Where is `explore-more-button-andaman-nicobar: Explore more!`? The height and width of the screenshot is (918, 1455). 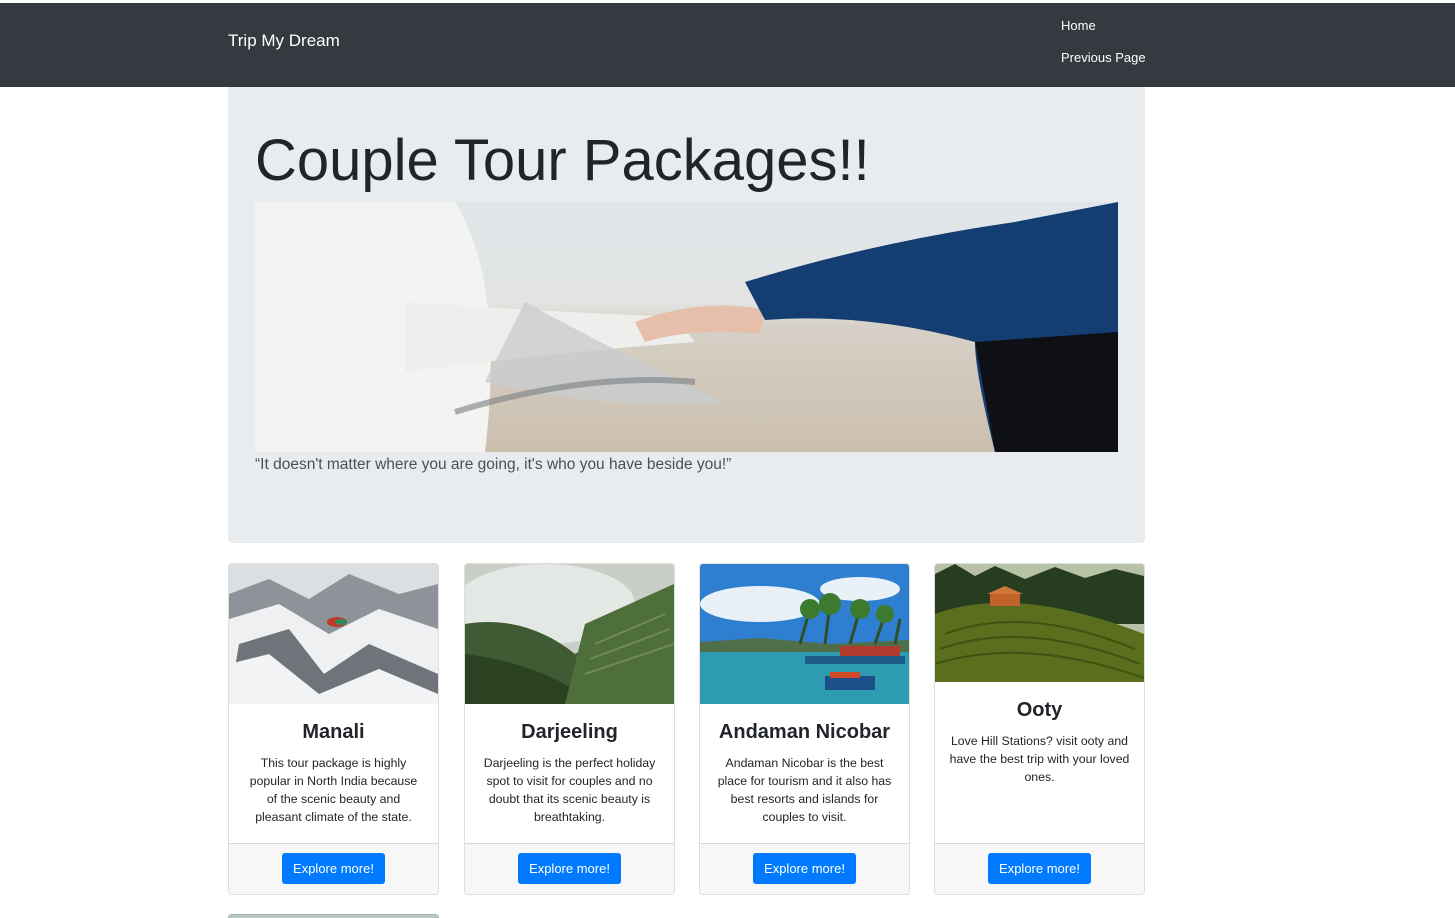 explore-more-button-andaman-nicobar: Explore more! is located at coordinates (804, 868).